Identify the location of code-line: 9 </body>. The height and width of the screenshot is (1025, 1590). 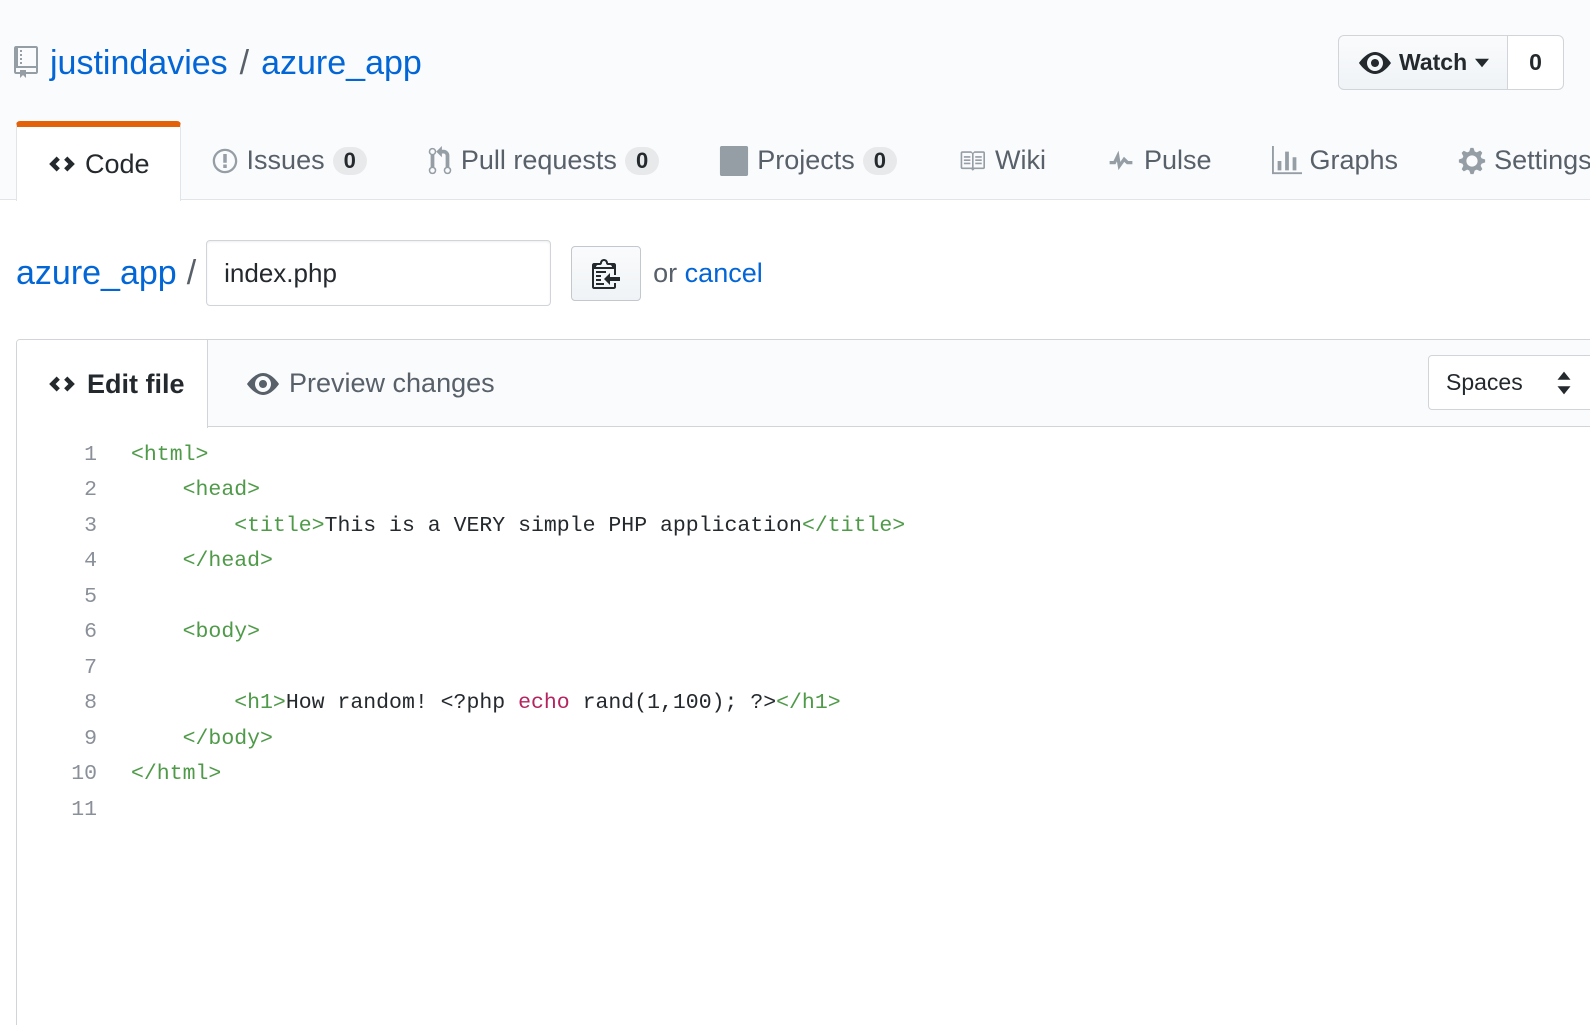
(461, 739).